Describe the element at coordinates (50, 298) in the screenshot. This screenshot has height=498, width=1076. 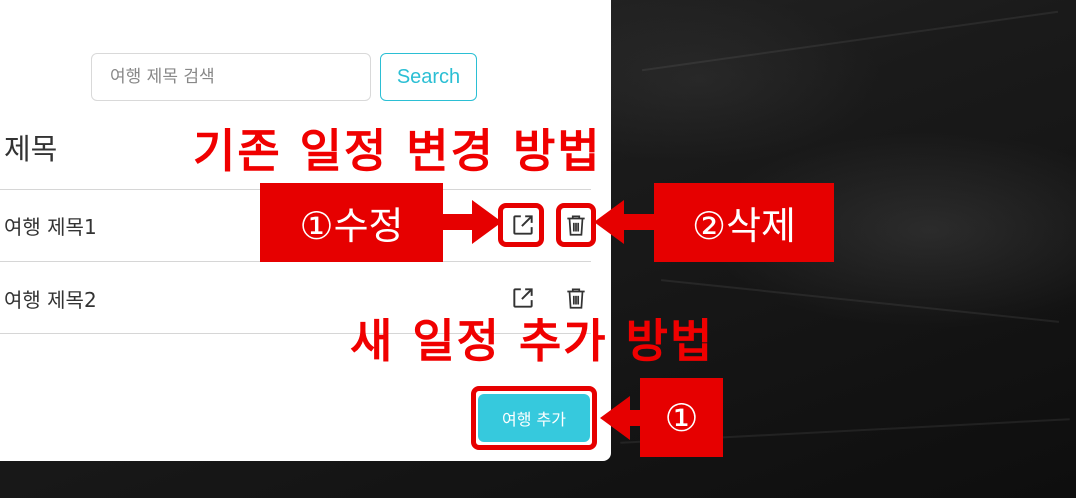
I see `table-row-title: 여행 제목2` at that location.